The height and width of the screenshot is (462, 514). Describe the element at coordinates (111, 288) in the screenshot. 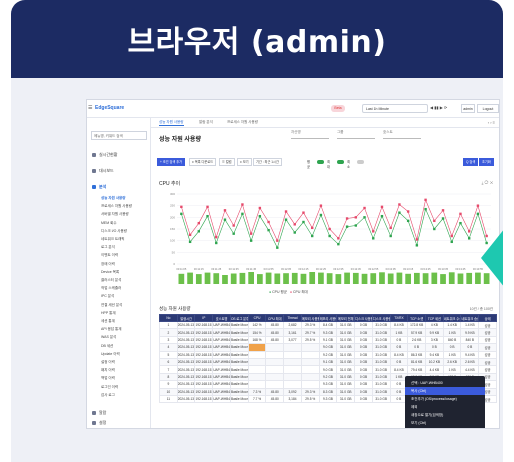

I see `sidebar-subitem: 작업 스케줄러` at that location.